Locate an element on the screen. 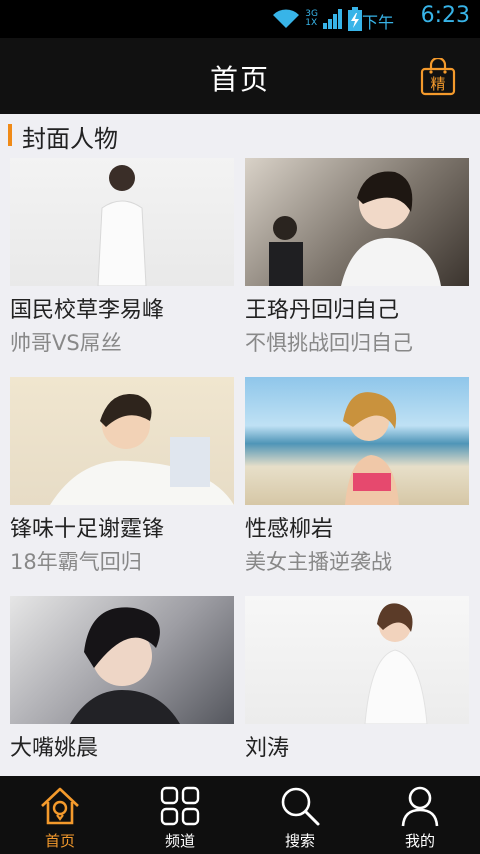  person-card: 王珞丹回归自己 不惧挑战回归自己 is located at coordinates (357, 257).